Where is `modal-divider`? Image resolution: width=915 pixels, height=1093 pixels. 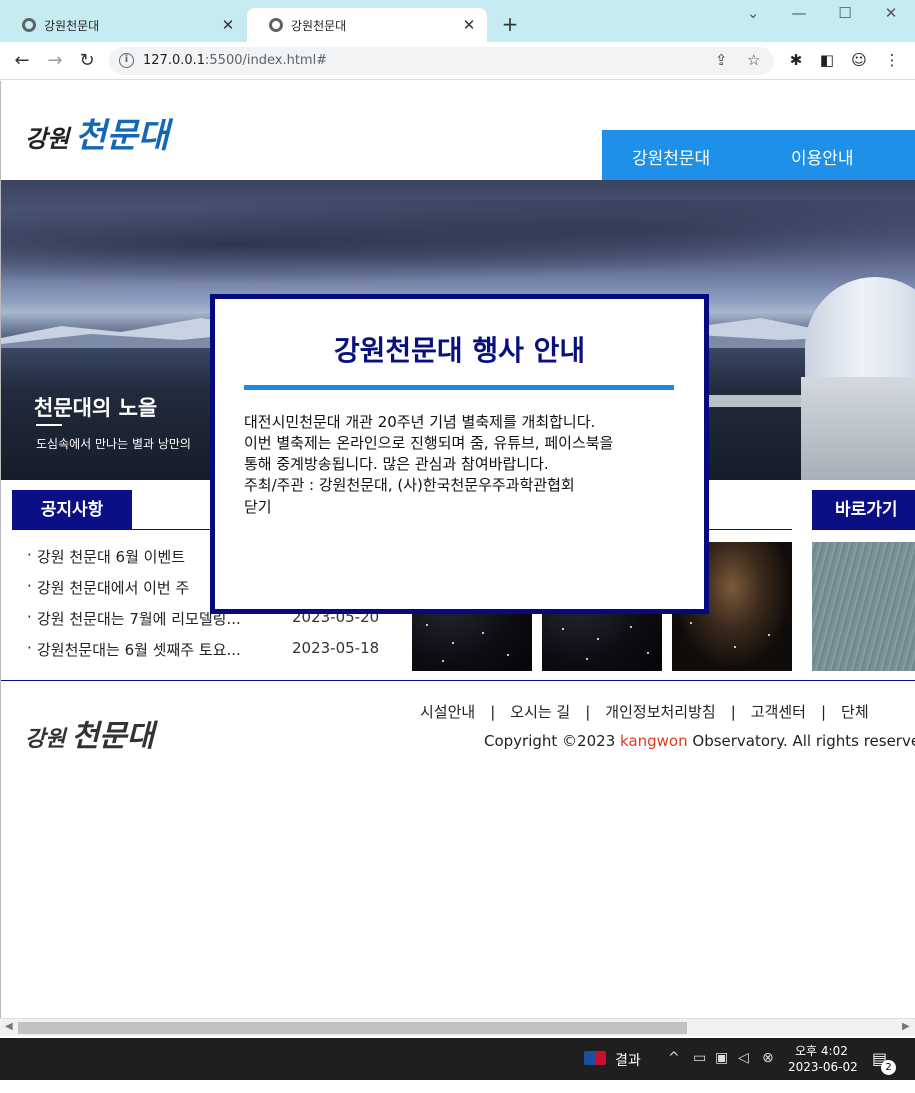
modal-divider is located at coordinates (459, 387).